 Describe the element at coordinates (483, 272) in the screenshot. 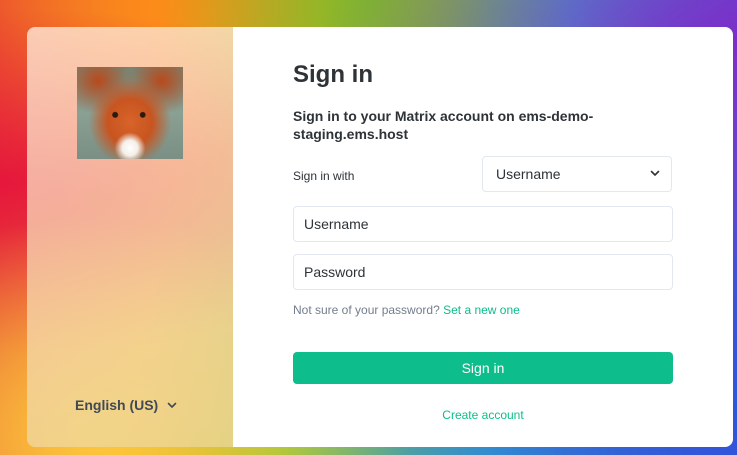

I see `password-input` at that location.